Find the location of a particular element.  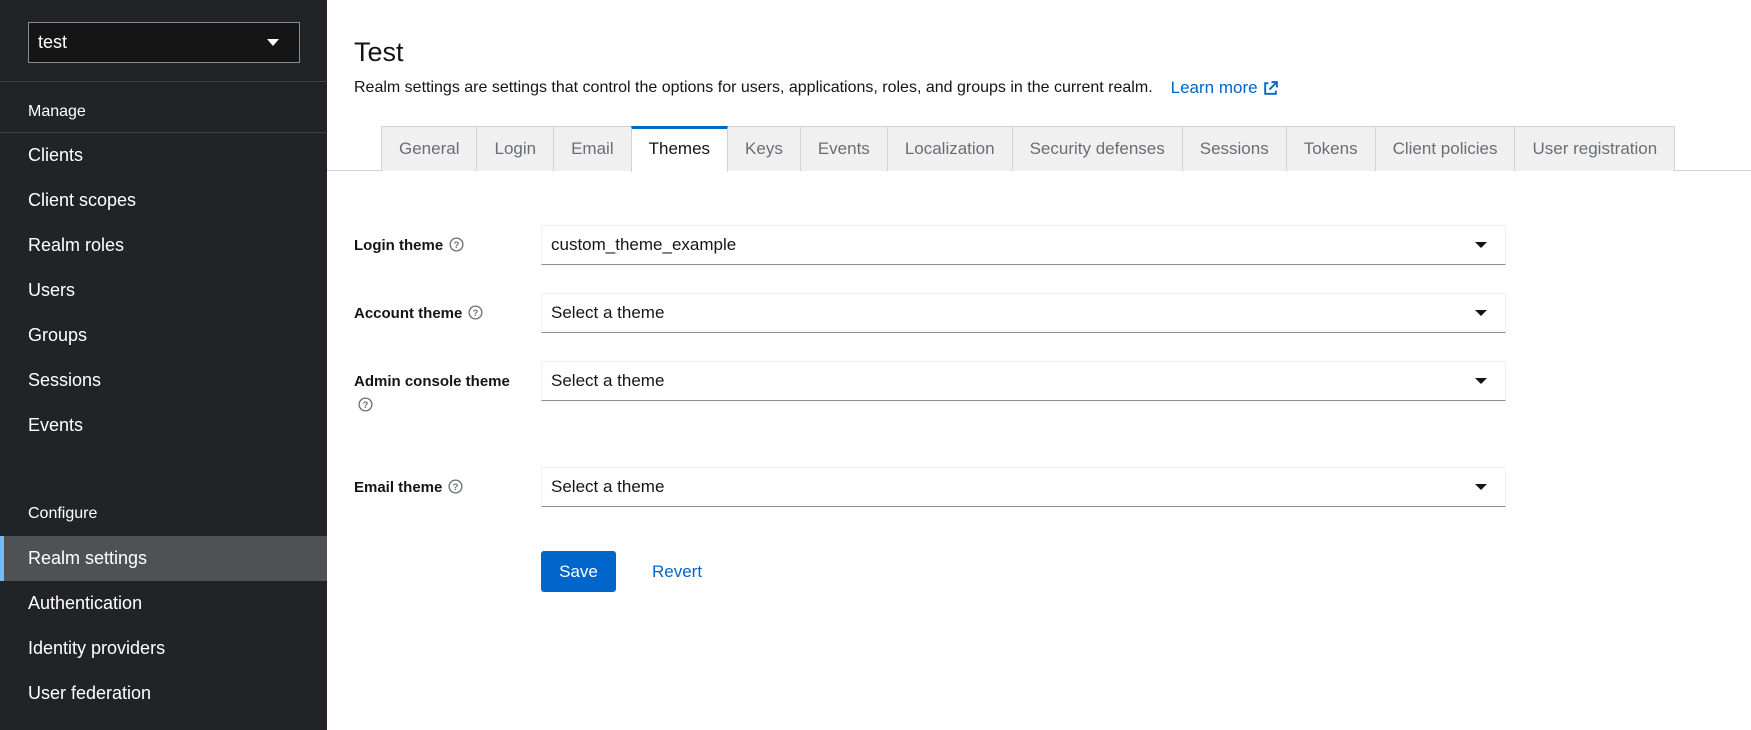

tab-events: Events is located at coordinates (843, 148).